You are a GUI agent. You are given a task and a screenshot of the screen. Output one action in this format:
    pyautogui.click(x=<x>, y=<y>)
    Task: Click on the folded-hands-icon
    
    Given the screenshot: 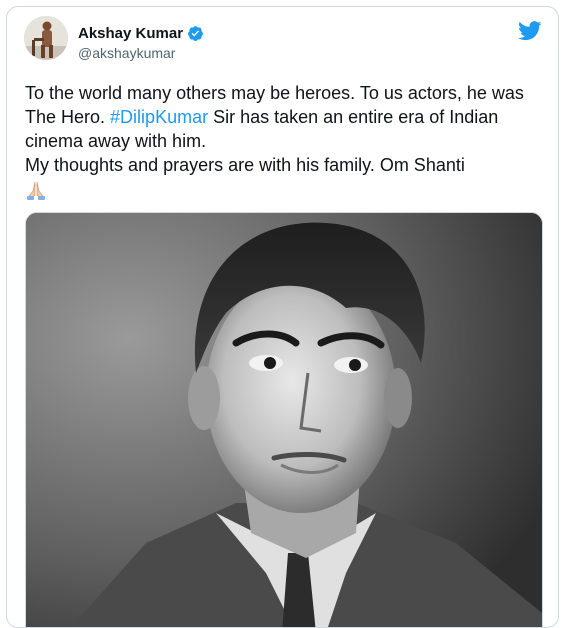 What is the action you would take?
    pyautogui.click(x=36, y=193)
    